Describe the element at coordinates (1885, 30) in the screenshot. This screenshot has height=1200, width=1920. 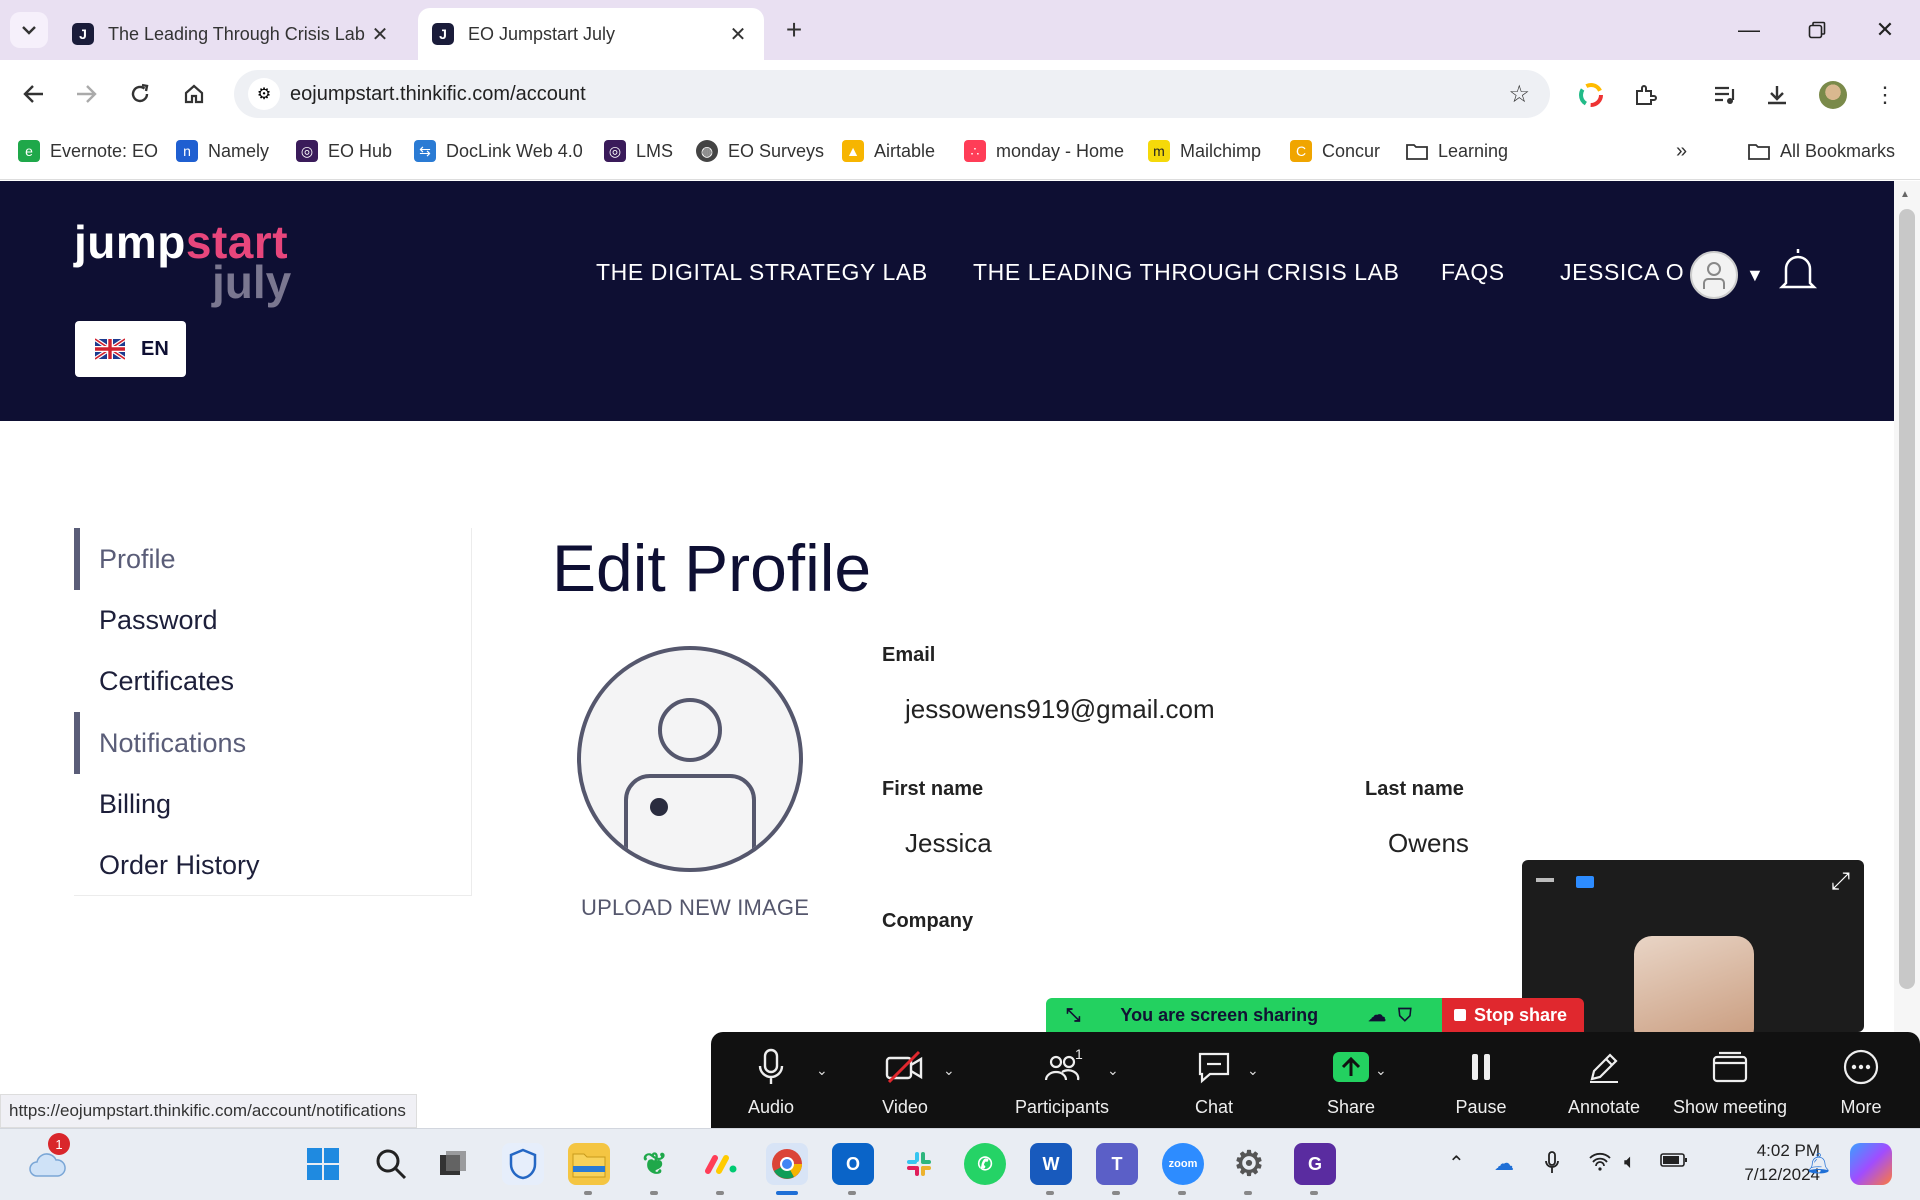
I see `close-window-button: ✕` at that location.